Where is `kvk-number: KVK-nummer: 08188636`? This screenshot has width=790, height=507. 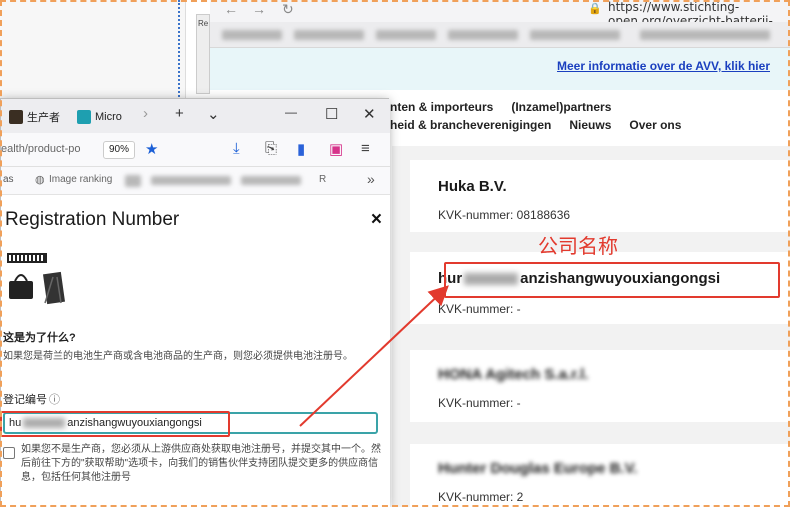
kvk-number: KVK-nummer: 08188636 is located at coordinates (504, 215).